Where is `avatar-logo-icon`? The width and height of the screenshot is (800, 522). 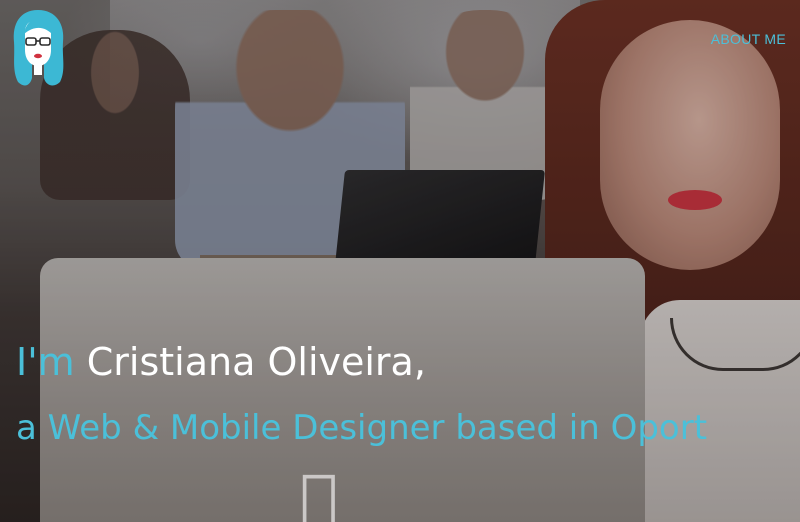
avatar-logo-icon is located at coordinates (38, 50).